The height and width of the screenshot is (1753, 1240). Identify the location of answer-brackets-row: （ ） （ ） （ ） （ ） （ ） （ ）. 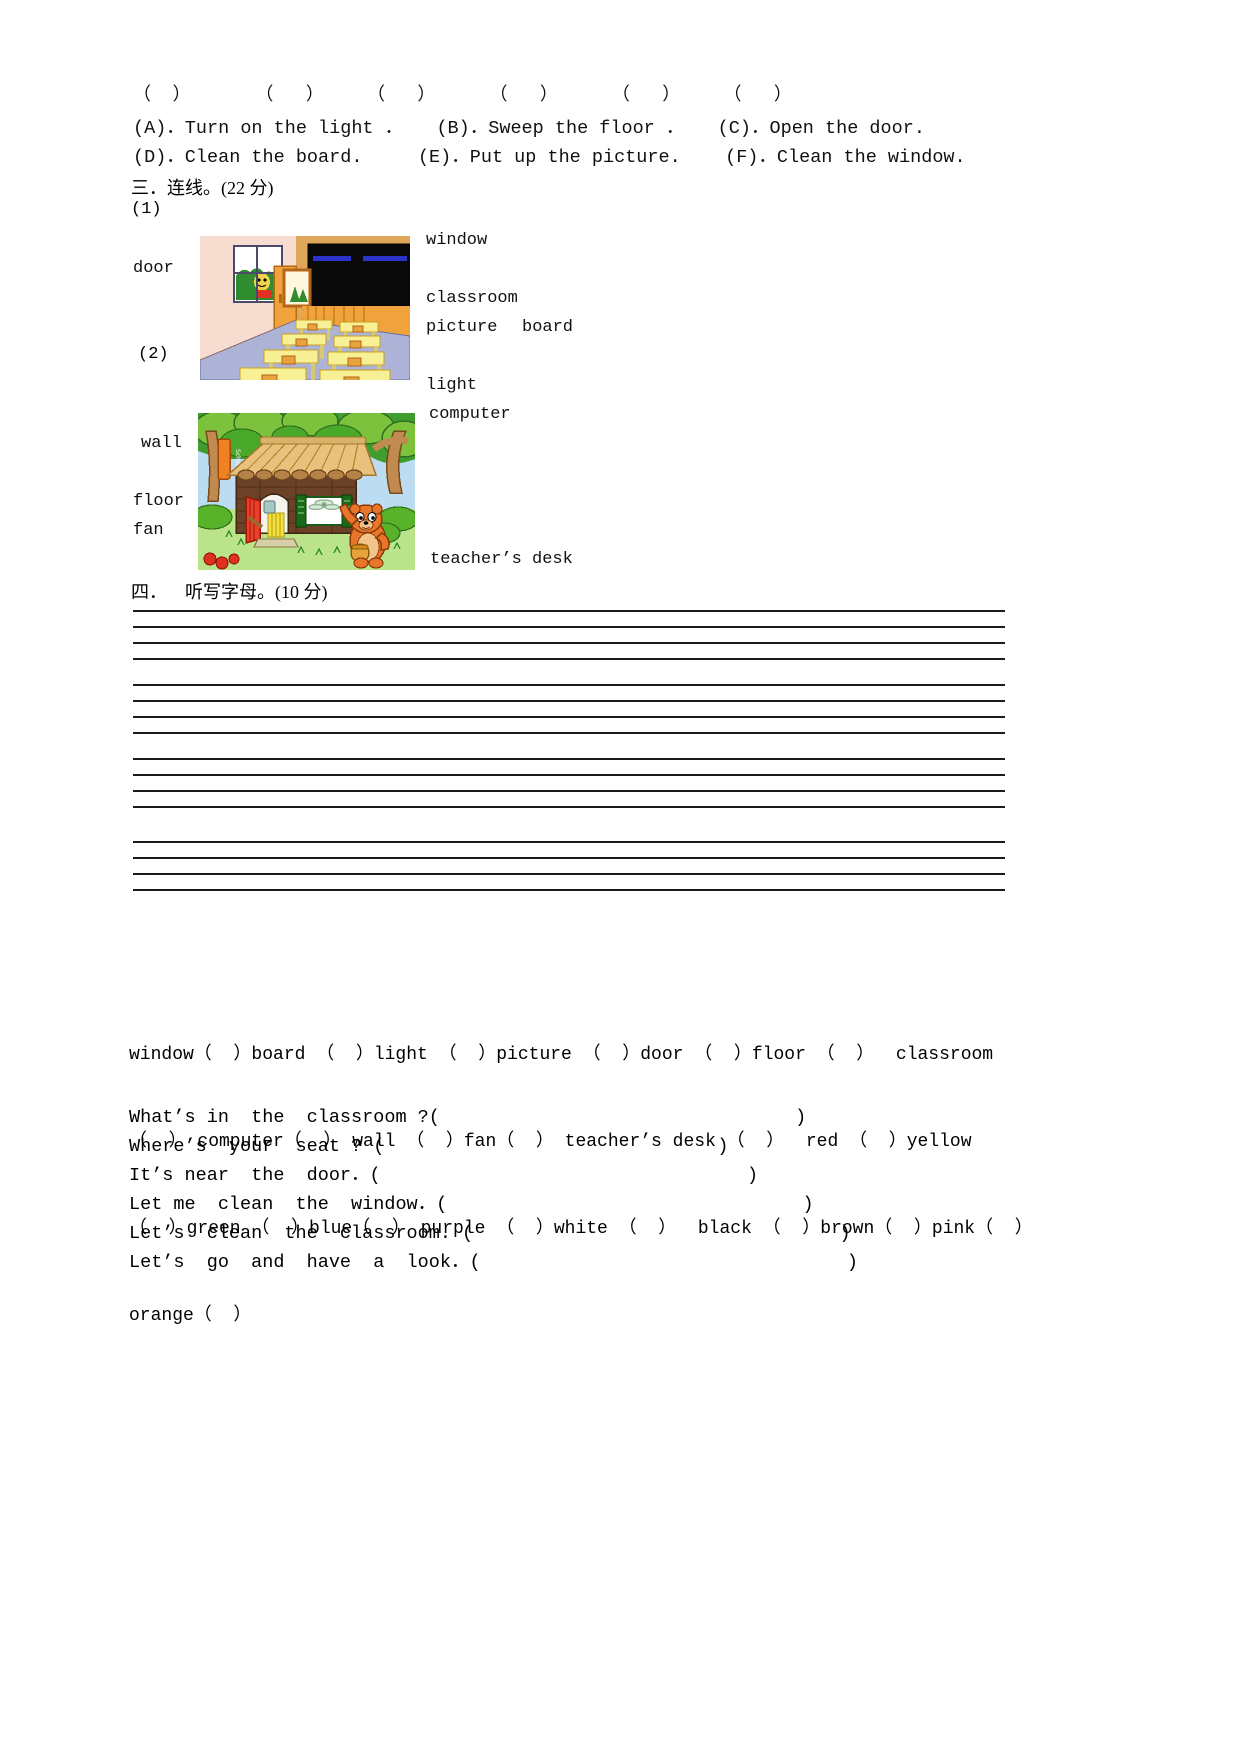
(563, 93).